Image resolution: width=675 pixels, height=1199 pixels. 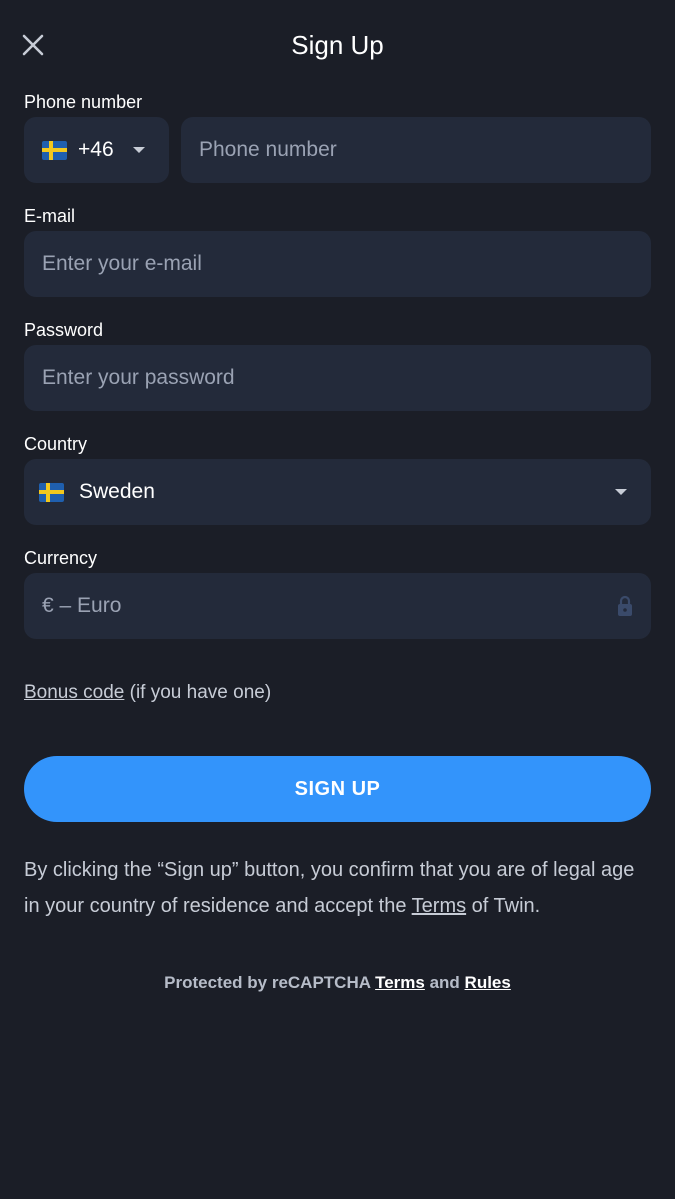 What do you see at coordinates (56, 444) in the screenshot?
I see `country-label: Country` at bounding box center [56, 444].